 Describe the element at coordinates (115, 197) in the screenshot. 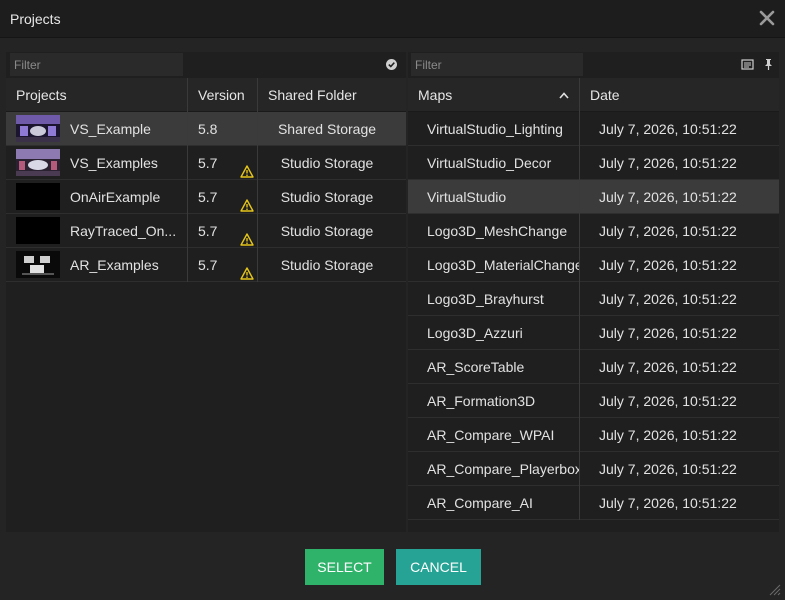

I see `project-name: OnAirExample` at that location.